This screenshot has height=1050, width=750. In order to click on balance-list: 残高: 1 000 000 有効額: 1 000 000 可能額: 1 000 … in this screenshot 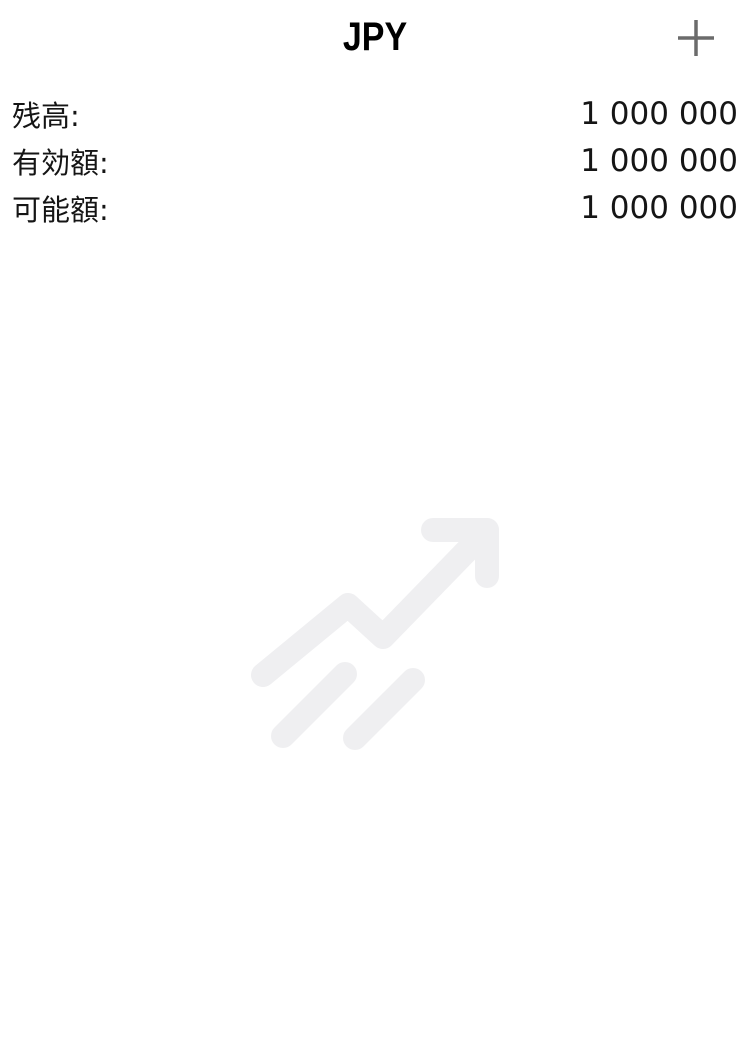, I will do `click(375, 160)`.